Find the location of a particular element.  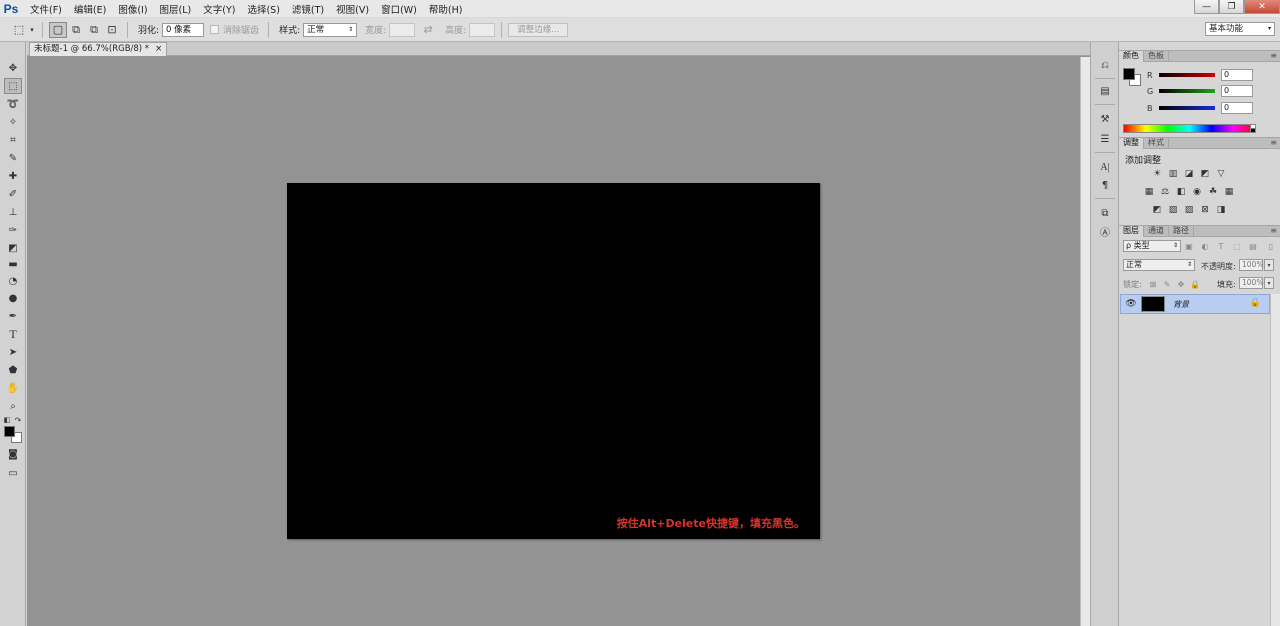

feather-input: 0 像素 is located at coordinates (183, 29).